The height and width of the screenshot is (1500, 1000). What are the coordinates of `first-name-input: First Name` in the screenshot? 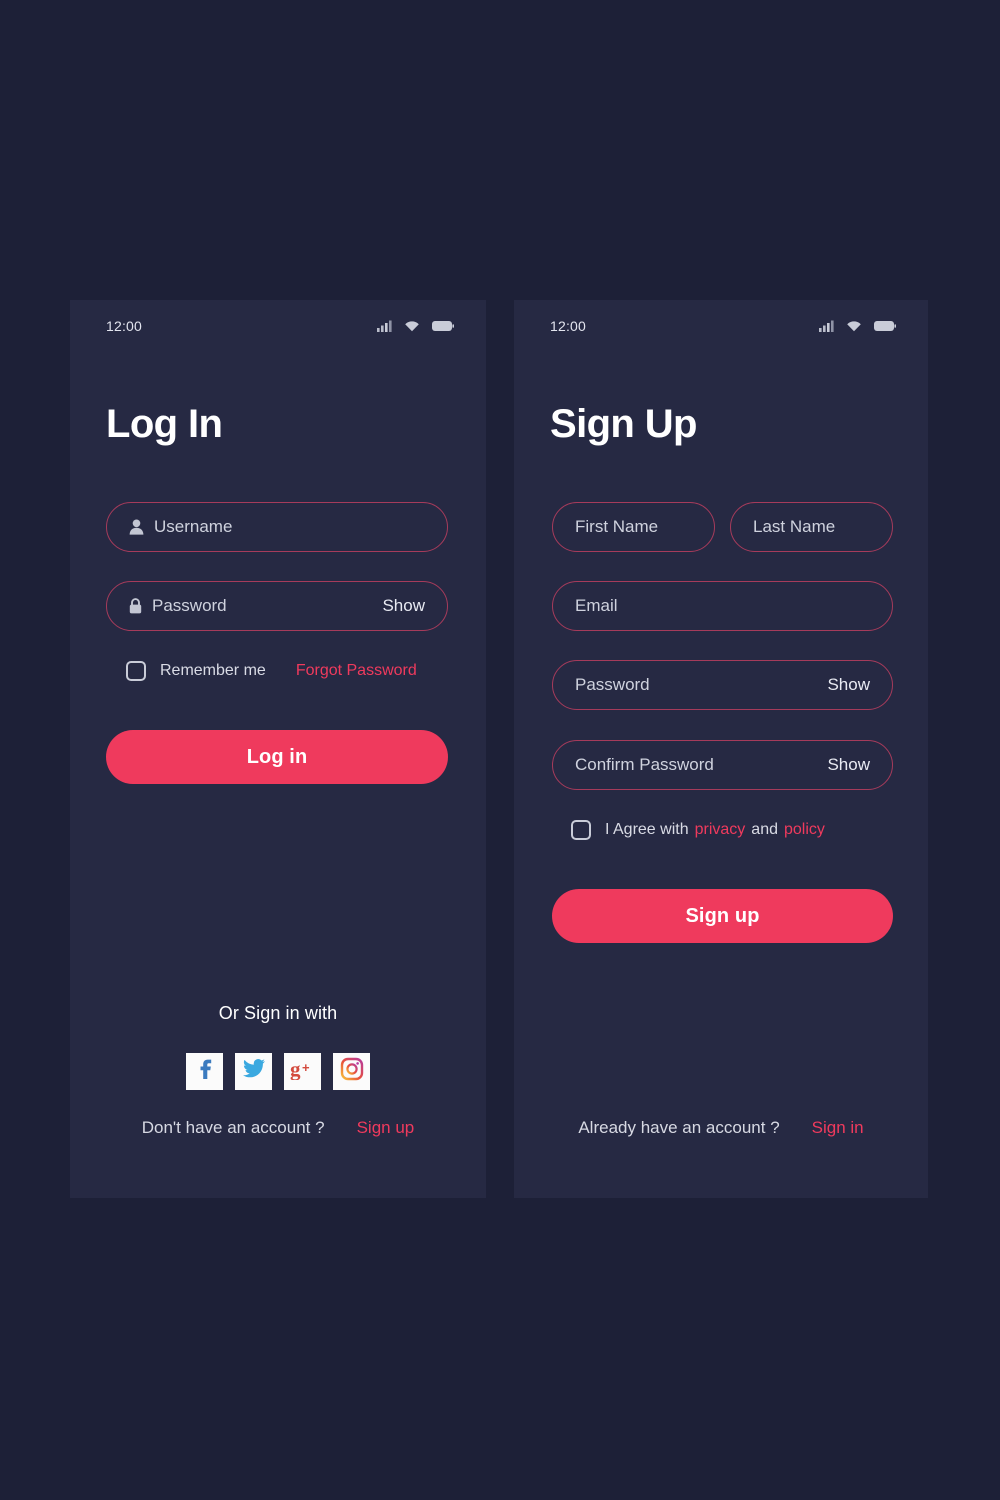 It's located at (633, 527).